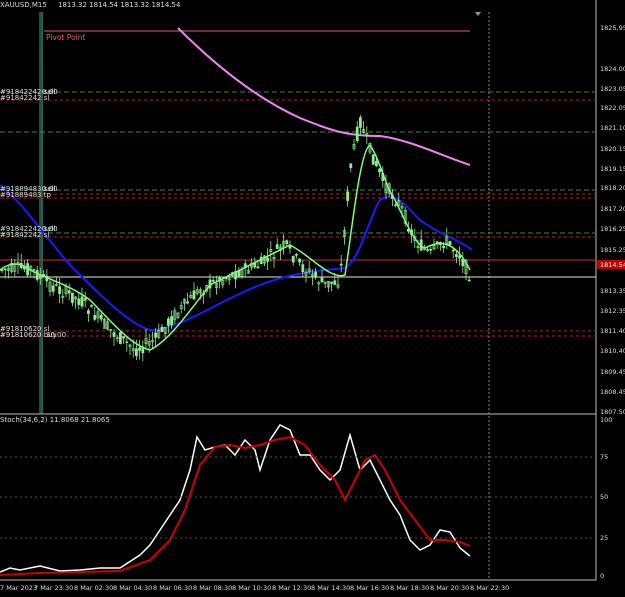 The width and height of the screenshot is (625, 597). Describe the element at coordinates (612, 108) in the screenshot. I see `svg-text: 1822.05` at that location.